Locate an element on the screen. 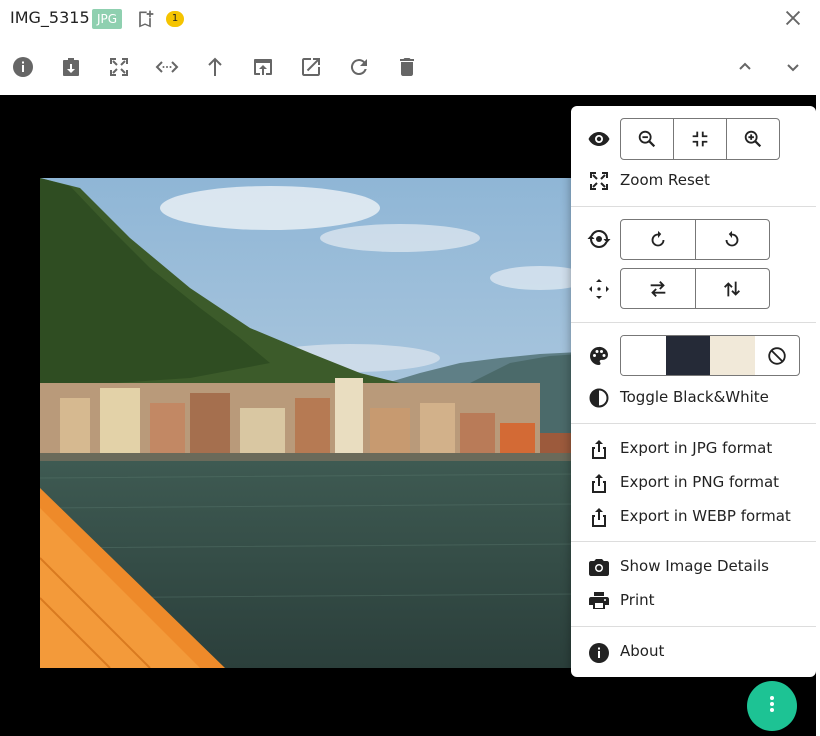 Image resolution: width=820 pixels, height=736 pixels. chevron-down-icon is located at coordinates (793, 67).